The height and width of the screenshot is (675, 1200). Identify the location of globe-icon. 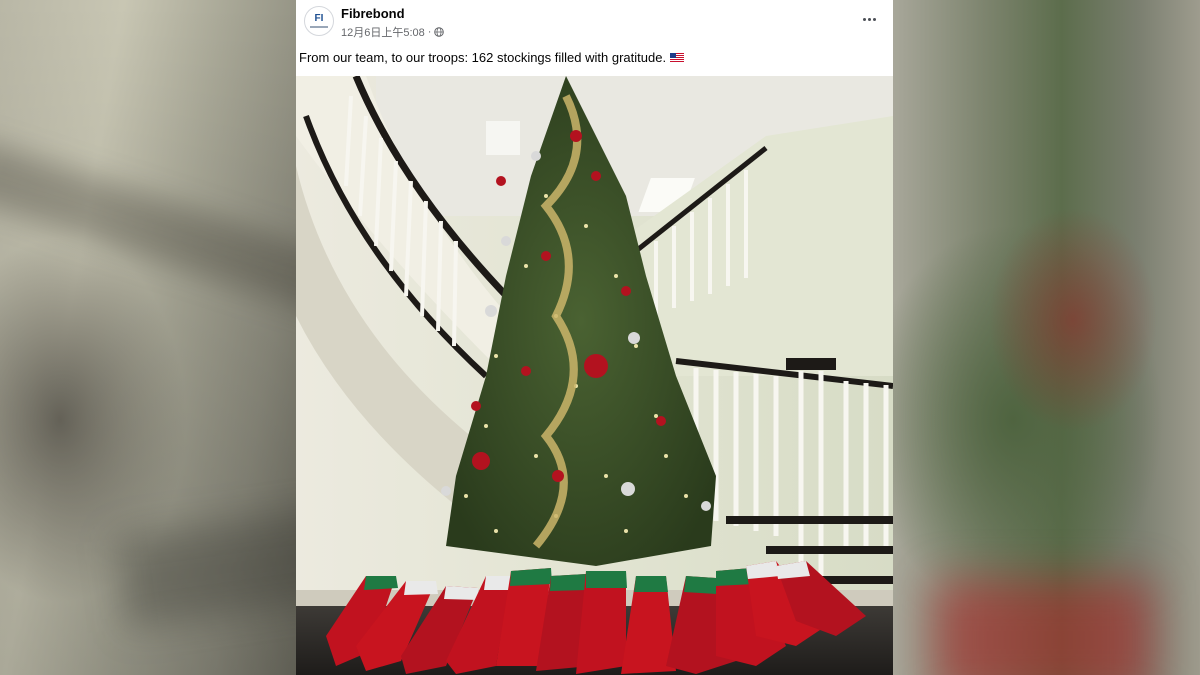
(439, 32).